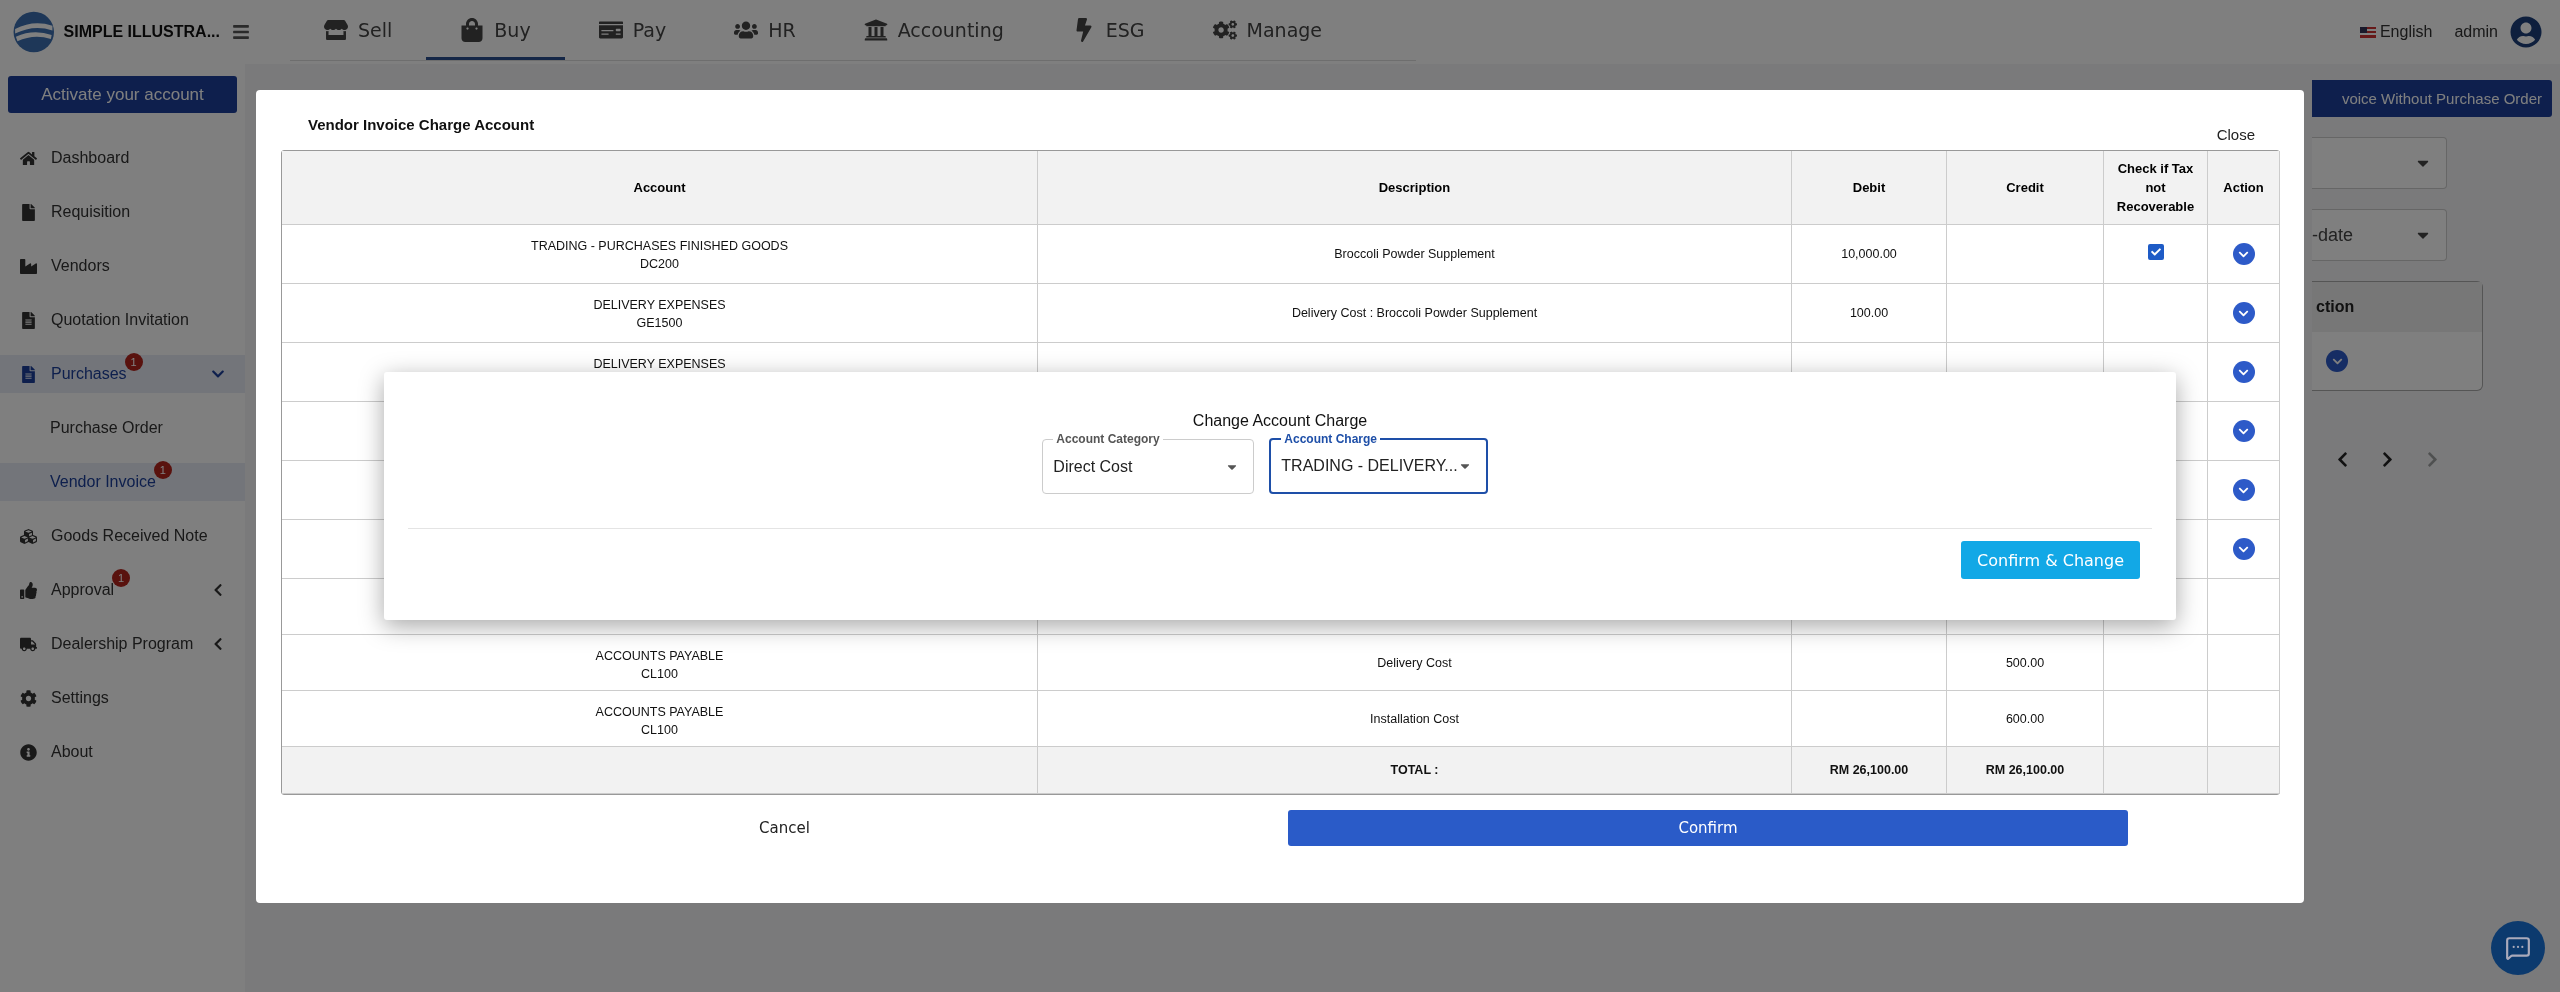 This screenshot has height=992, width=2560. Describe the element at coordinates (2397, 307) in the screenshot. I see `table-header-cell: ction` at that location.